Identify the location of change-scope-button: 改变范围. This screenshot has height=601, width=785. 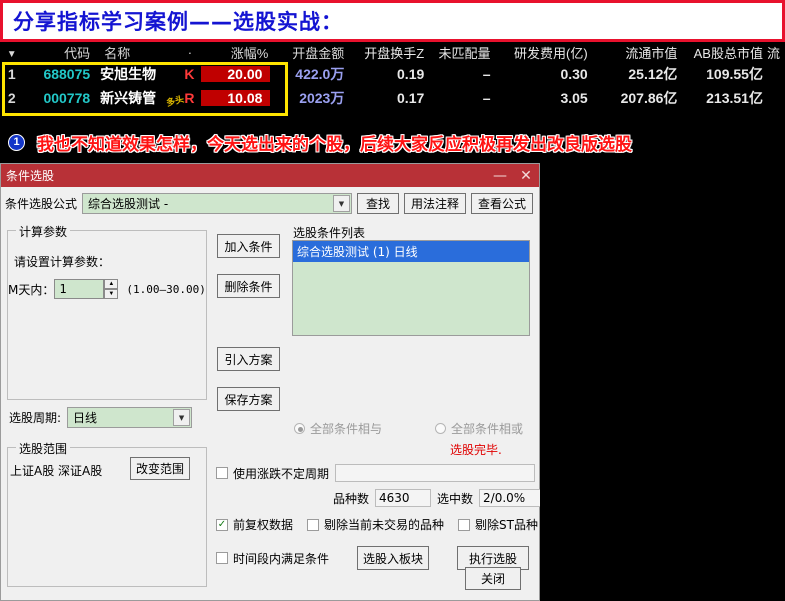
(160, 468).